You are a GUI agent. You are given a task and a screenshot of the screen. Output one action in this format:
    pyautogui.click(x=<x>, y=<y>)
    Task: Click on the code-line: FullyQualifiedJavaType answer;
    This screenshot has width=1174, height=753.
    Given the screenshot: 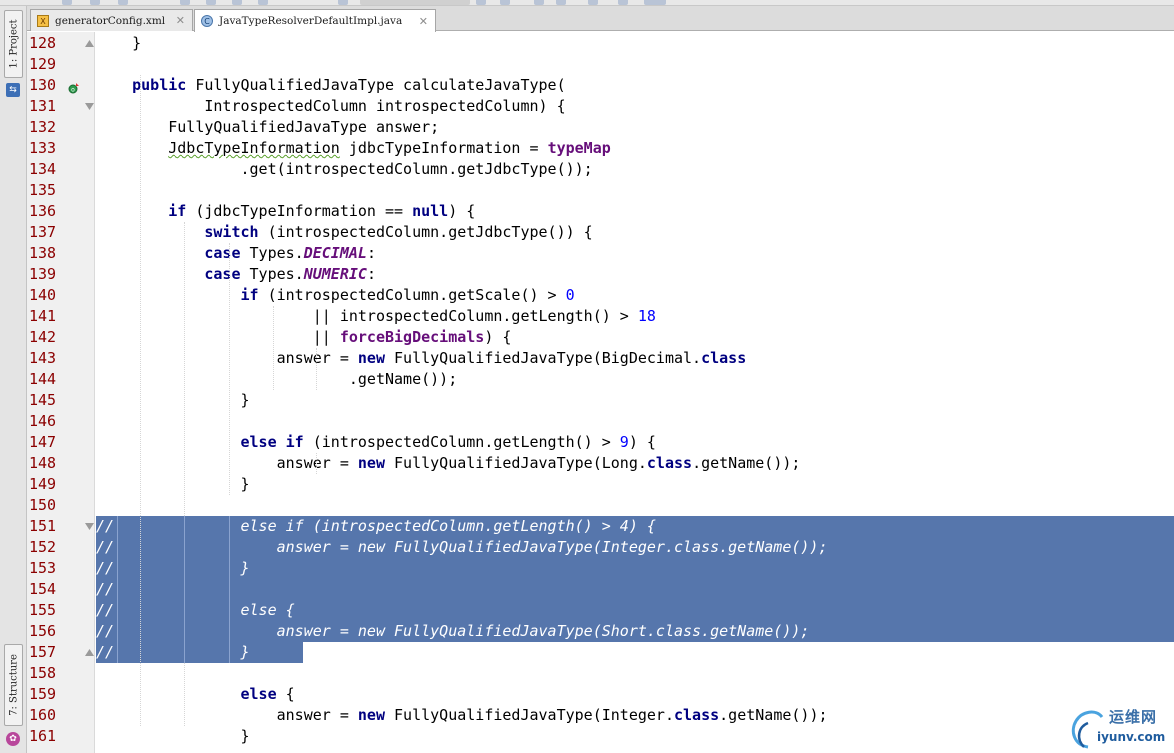 What is the action you would take?
    pyautogui.click(x=635, y=127)
    